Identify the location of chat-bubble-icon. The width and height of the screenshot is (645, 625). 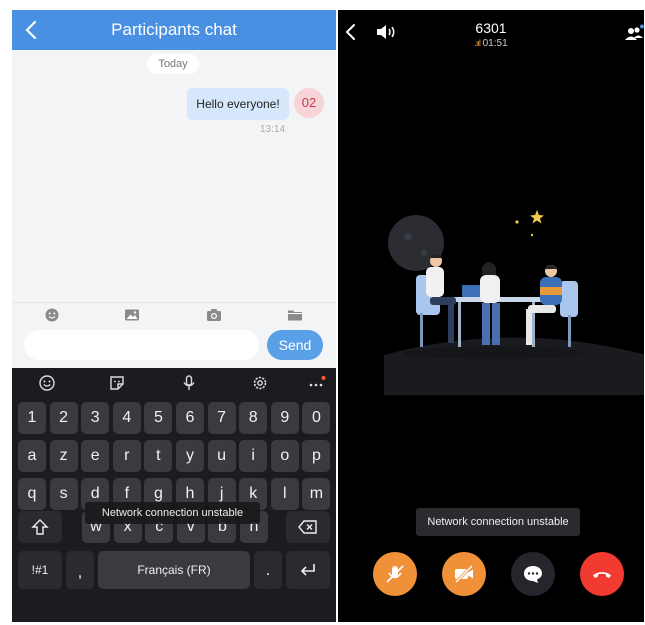
(533, 574).